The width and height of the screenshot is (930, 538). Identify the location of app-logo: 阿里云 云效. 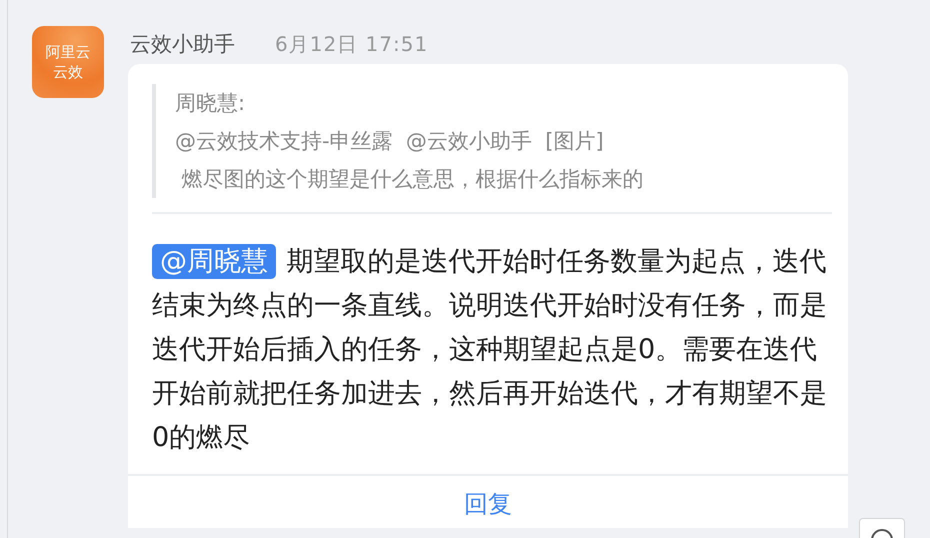
(68, 62).